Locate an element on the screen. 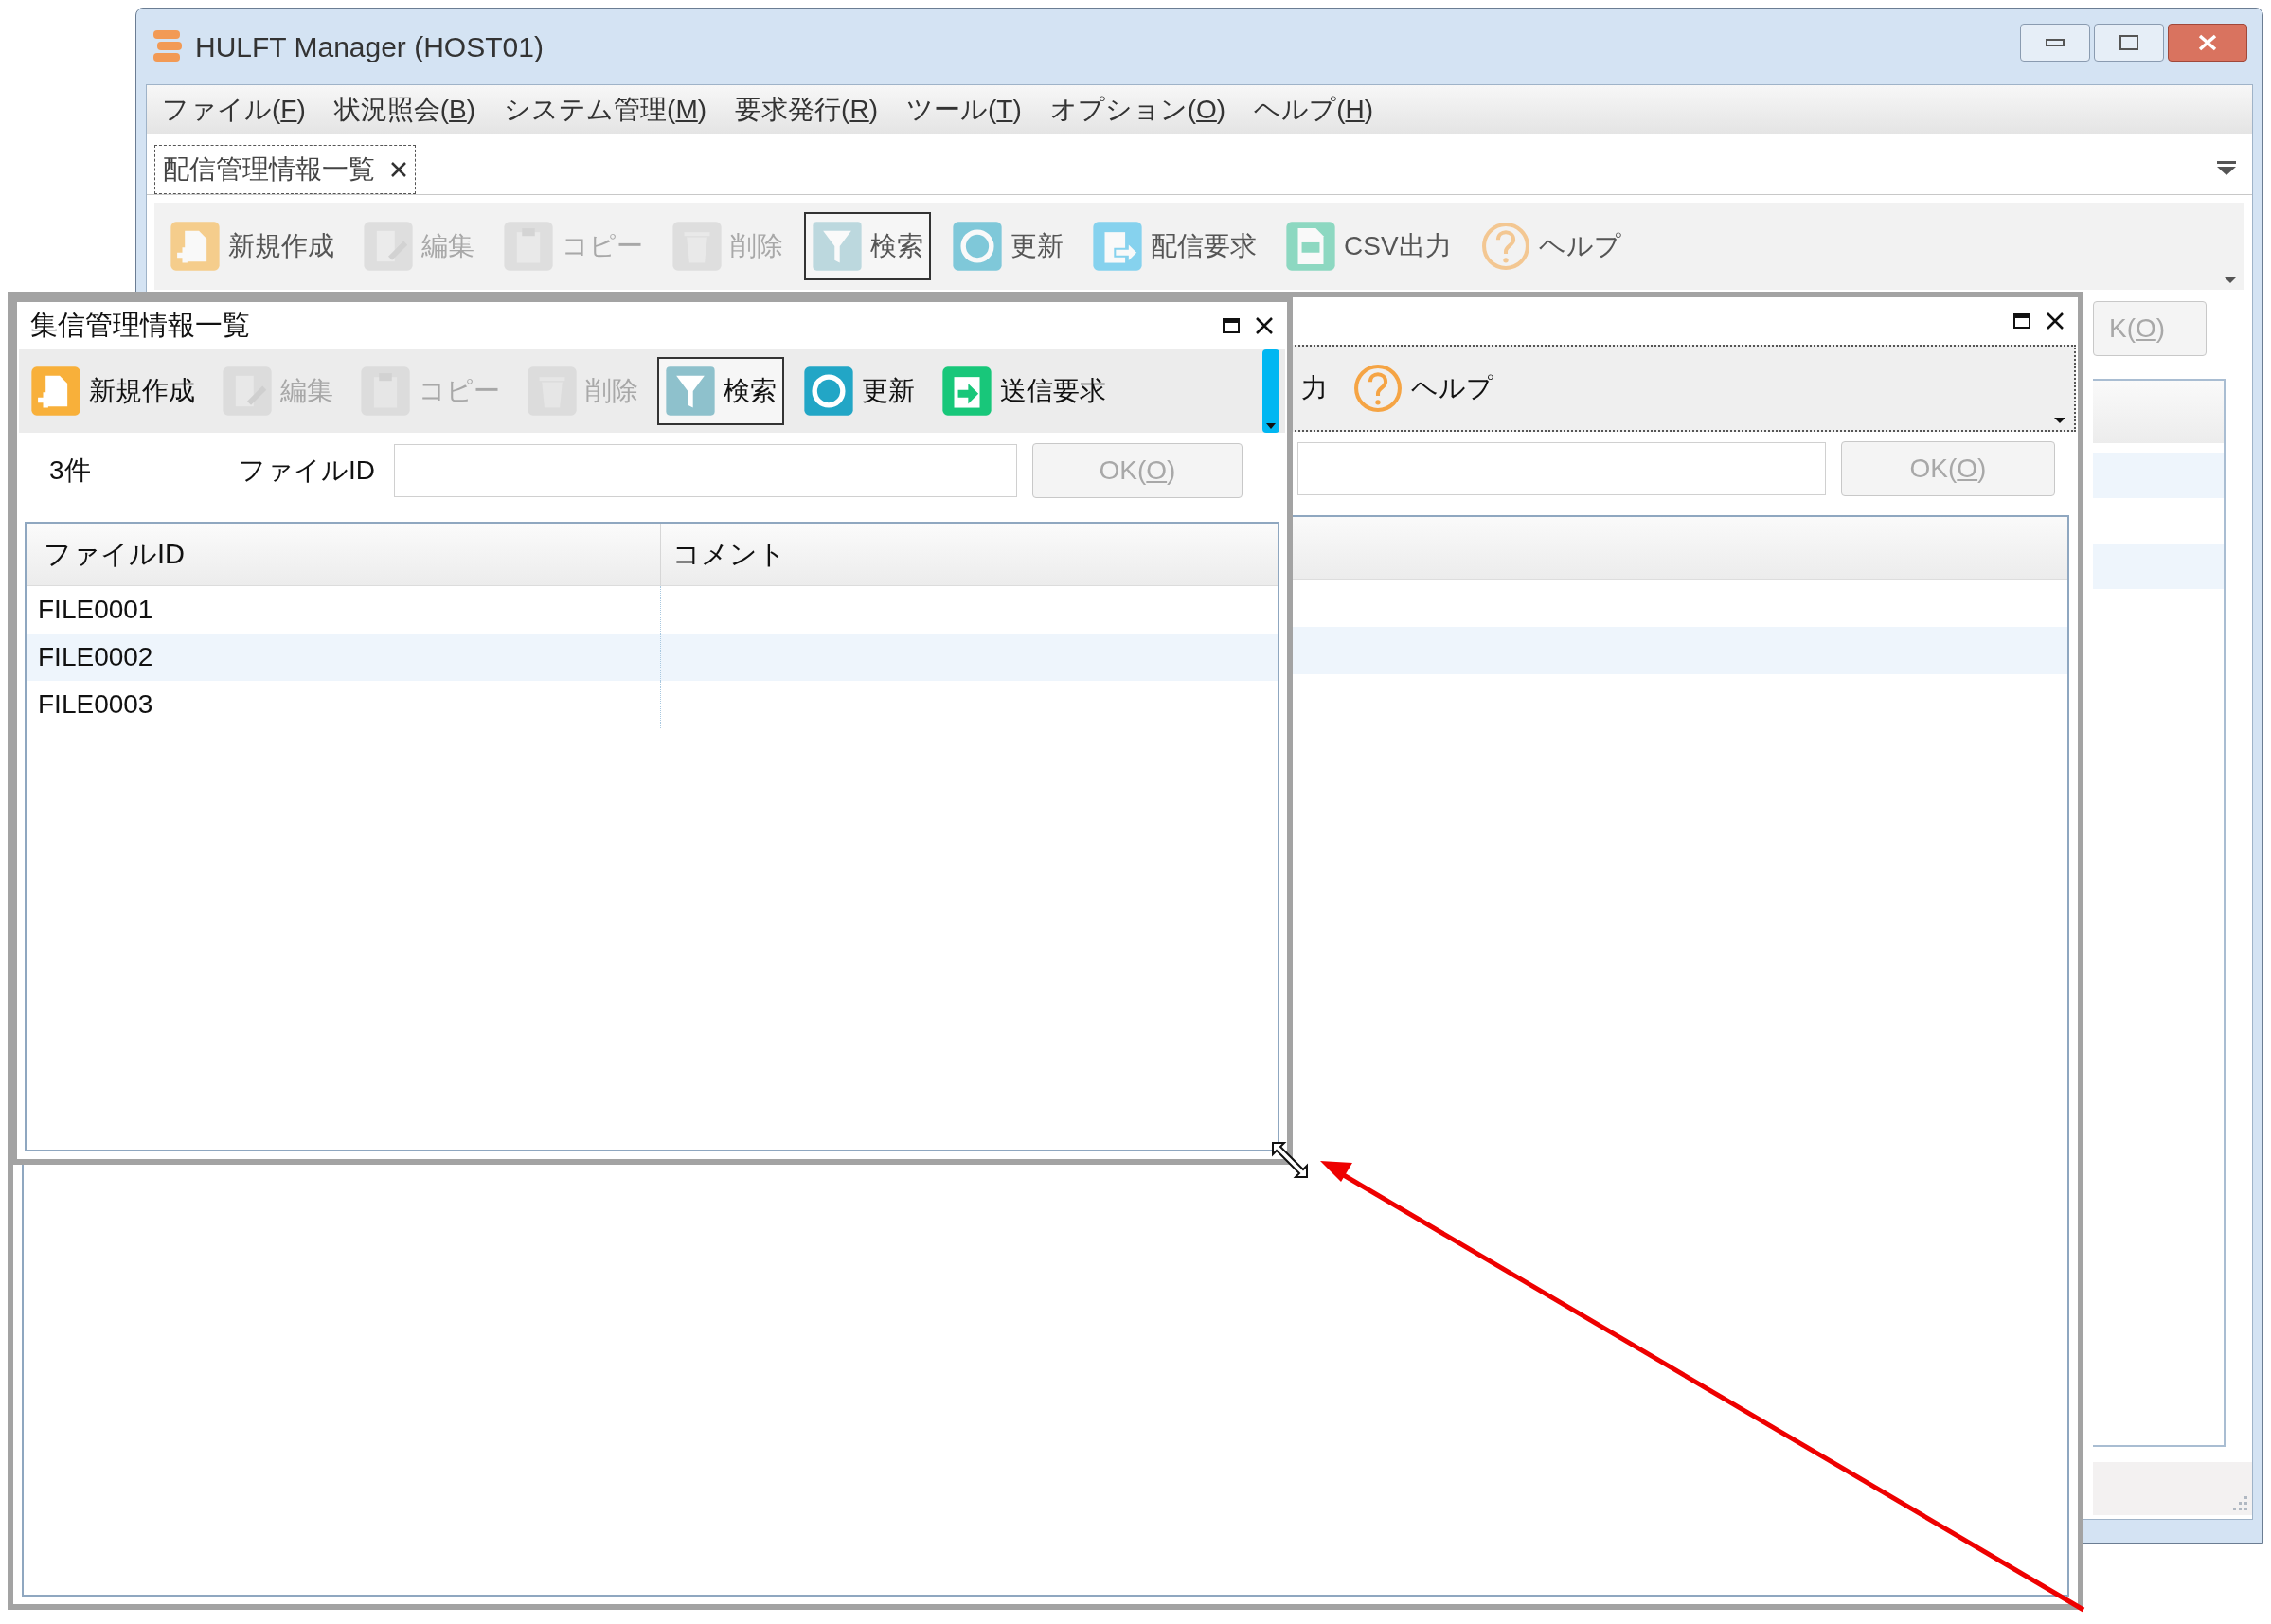 This screenshot has height=1624, width=2271. minimize-button is located at coordinates (2055, 43).